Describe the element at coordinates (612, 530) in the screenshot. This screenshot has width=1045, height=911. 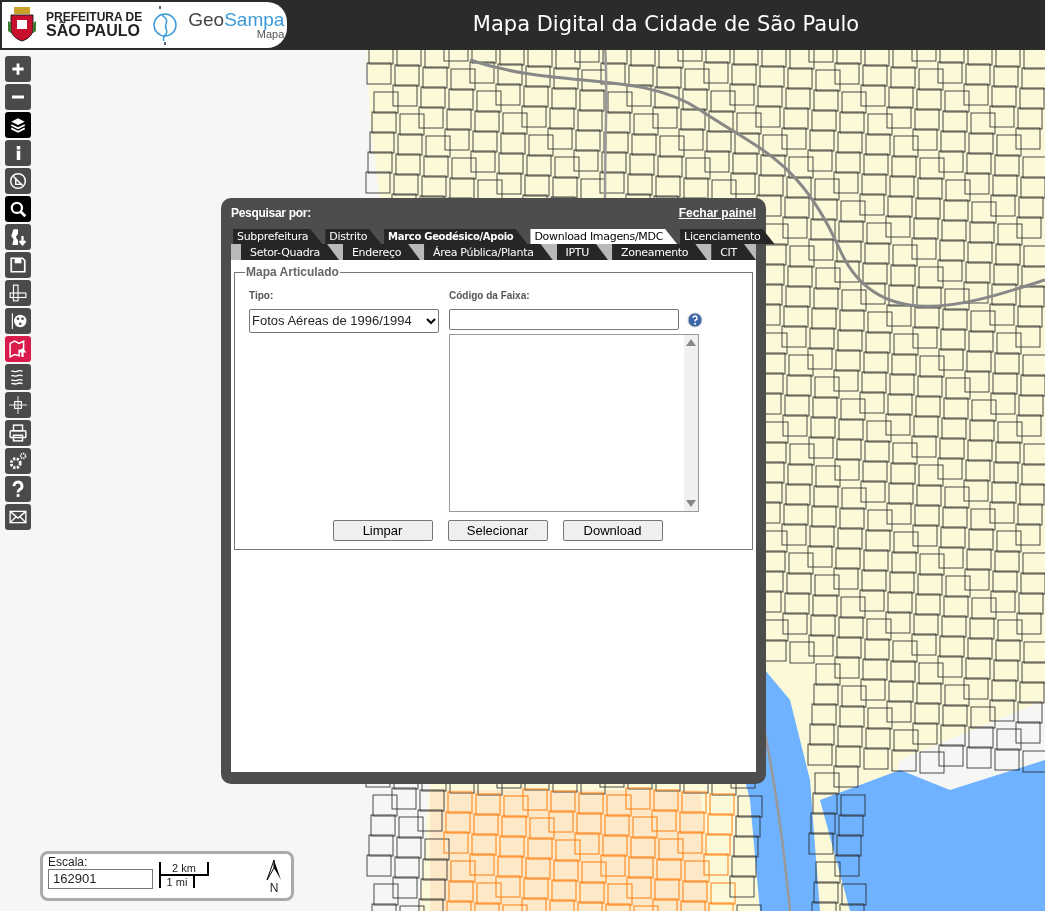
I see `download-button: Download` at that location.